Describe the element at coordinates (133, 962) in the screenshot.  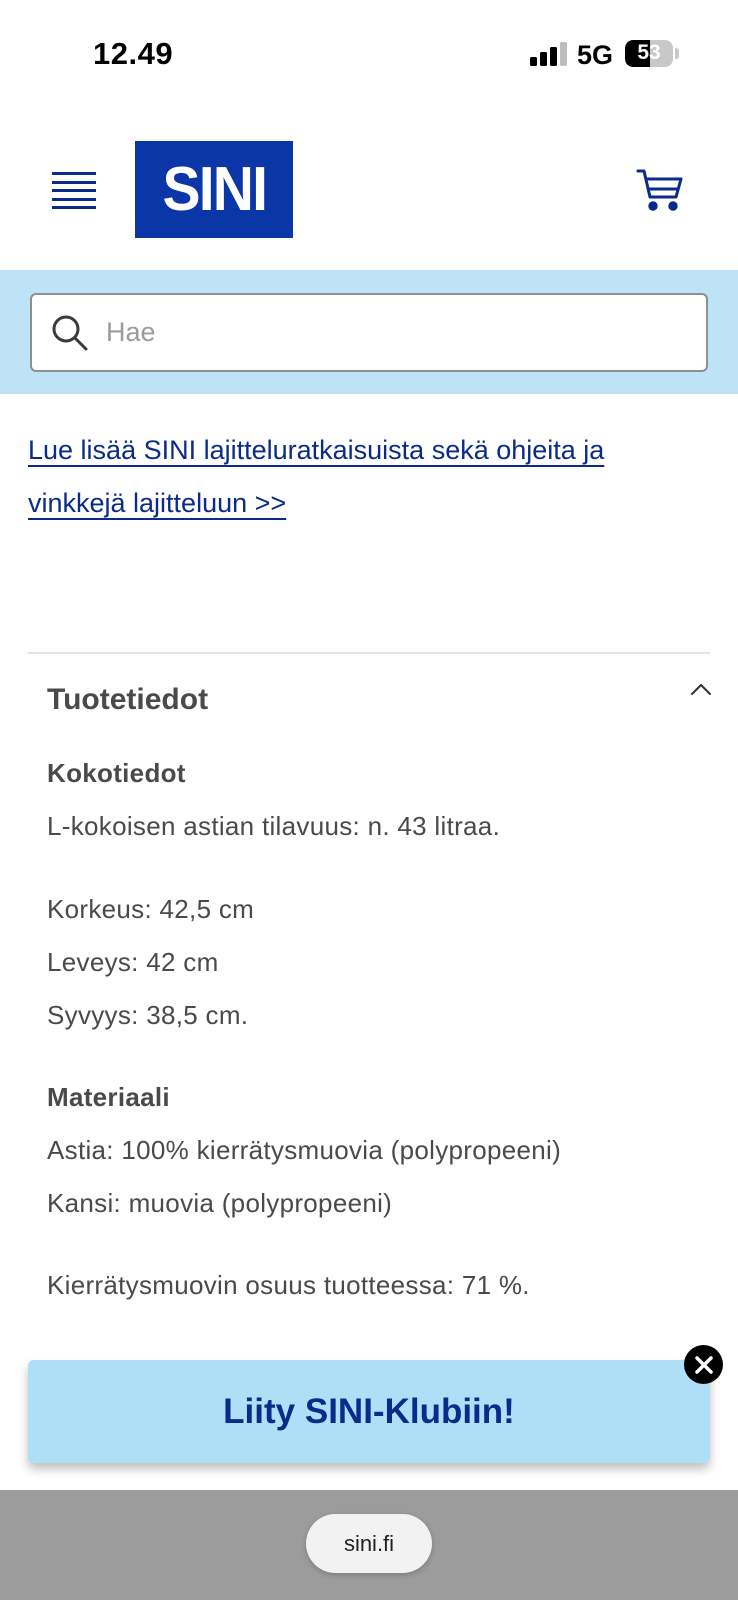
I see `width-text: Leveys: 42 cm` at that location.